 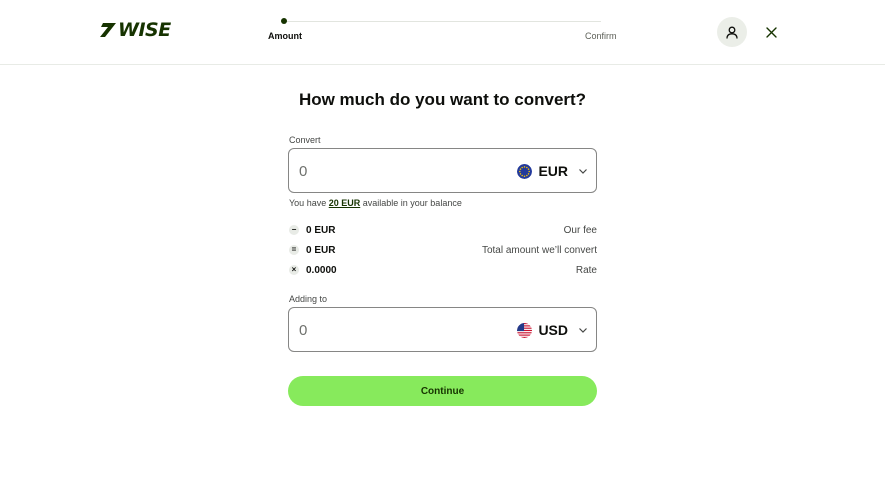 I want to click on total-value: 0 EUR, so click(x=321, y=250).